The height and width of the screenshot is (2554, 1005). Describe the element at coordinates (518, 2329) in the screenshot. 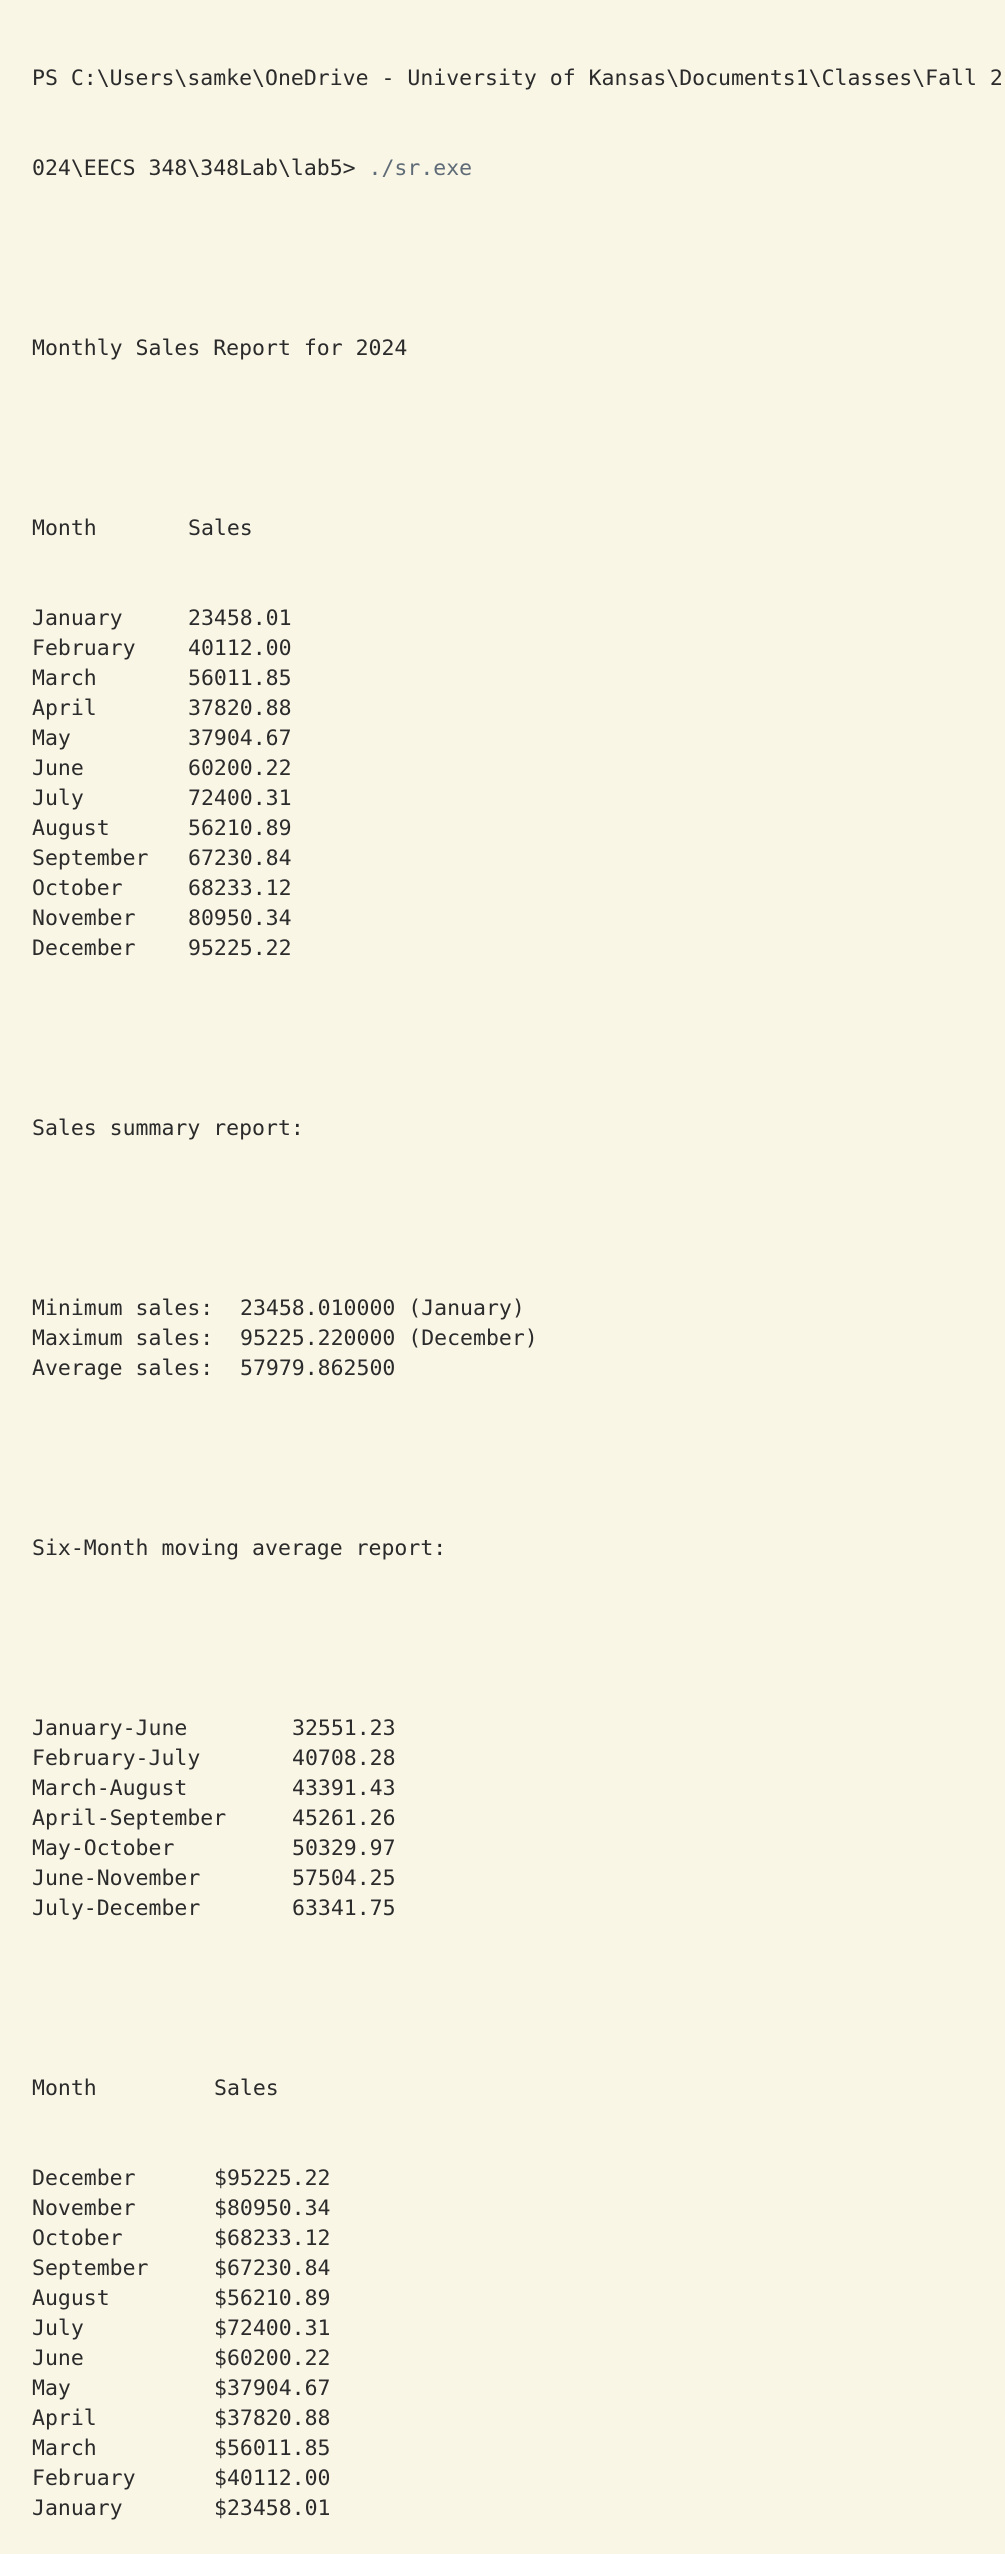

I see `sorted-row: July $72400.31` at that location.